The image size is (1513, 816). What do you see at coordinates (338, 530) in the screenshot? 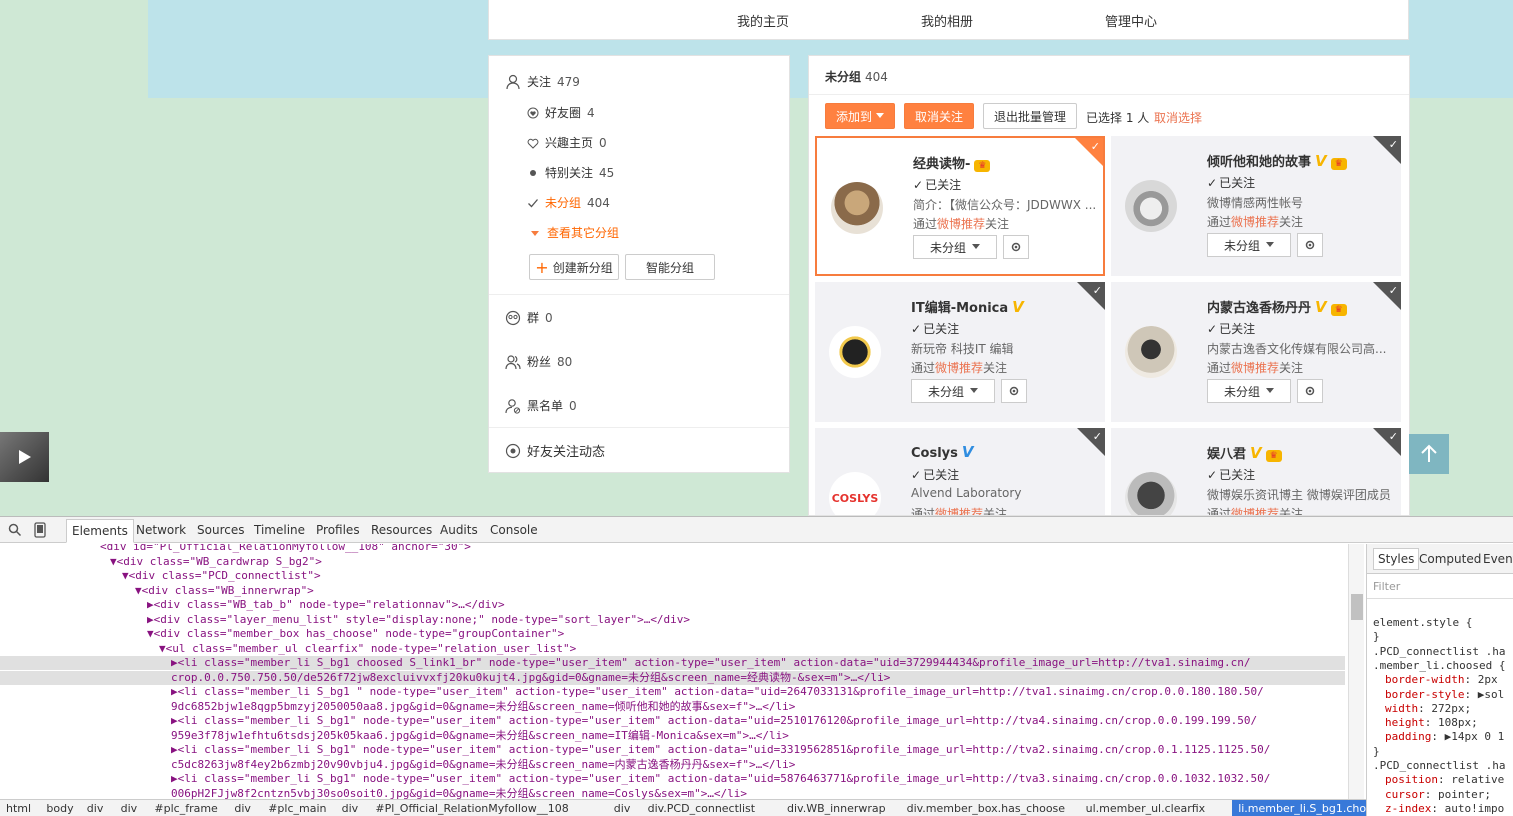
I see `devtools-tab-profiles: Profiles` at bounding box center [338, 530].